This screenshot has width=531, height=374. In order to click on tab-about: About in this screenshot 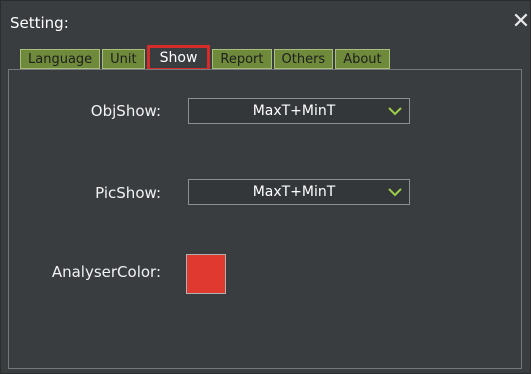, I will do `click(362, 59)`.